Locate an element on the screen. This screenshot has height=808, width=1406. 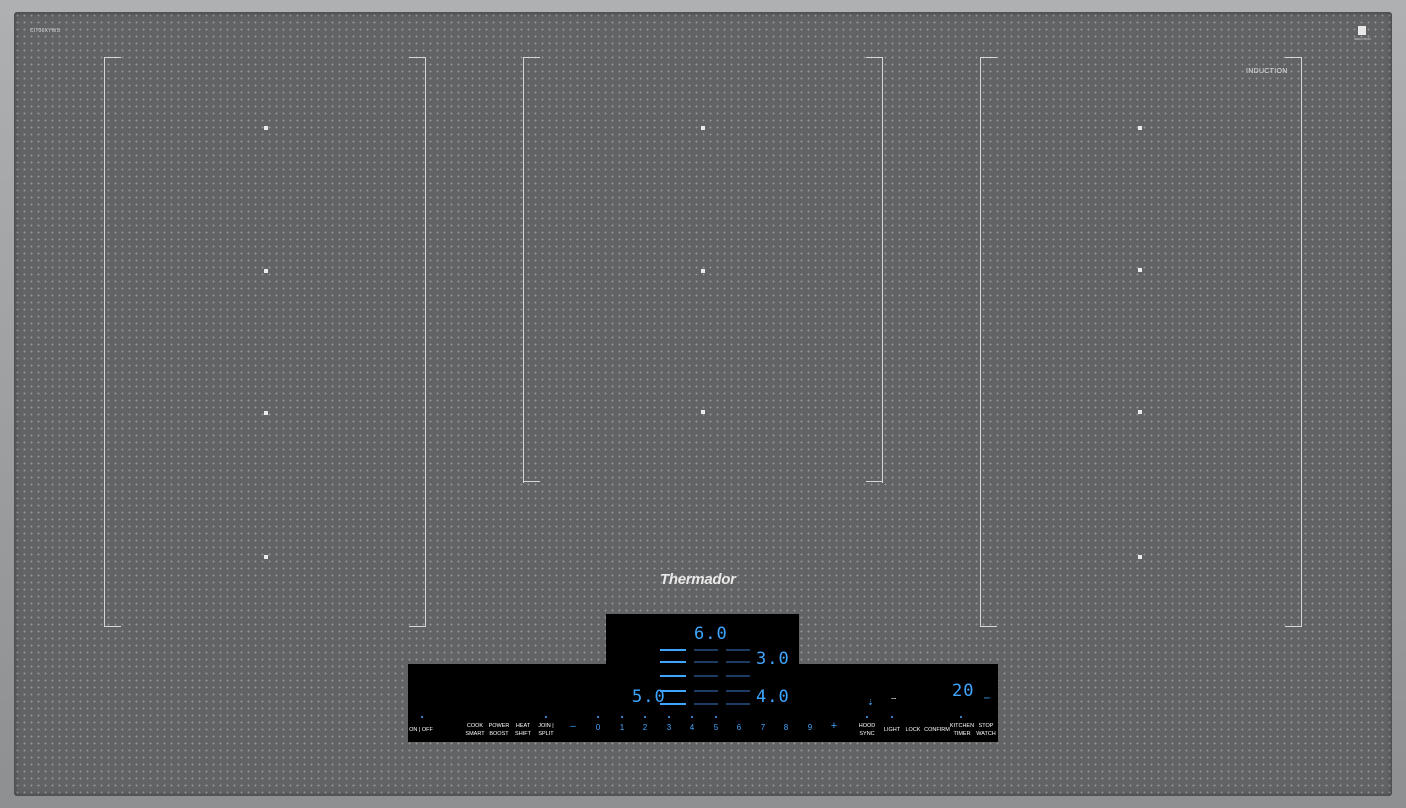
level-1-button: 1 is located at coordinates (622, 727).